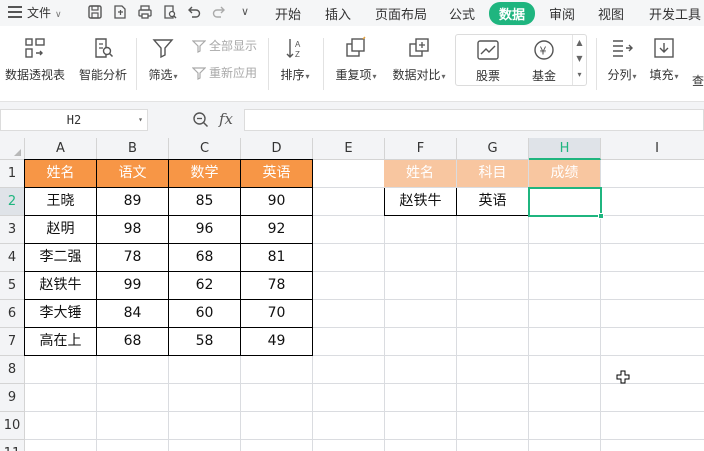  What do you see at coordinates (579, 43) in the screenshot?
I see `scroll-up-icon: ▲` at bounding box center [579, 43].